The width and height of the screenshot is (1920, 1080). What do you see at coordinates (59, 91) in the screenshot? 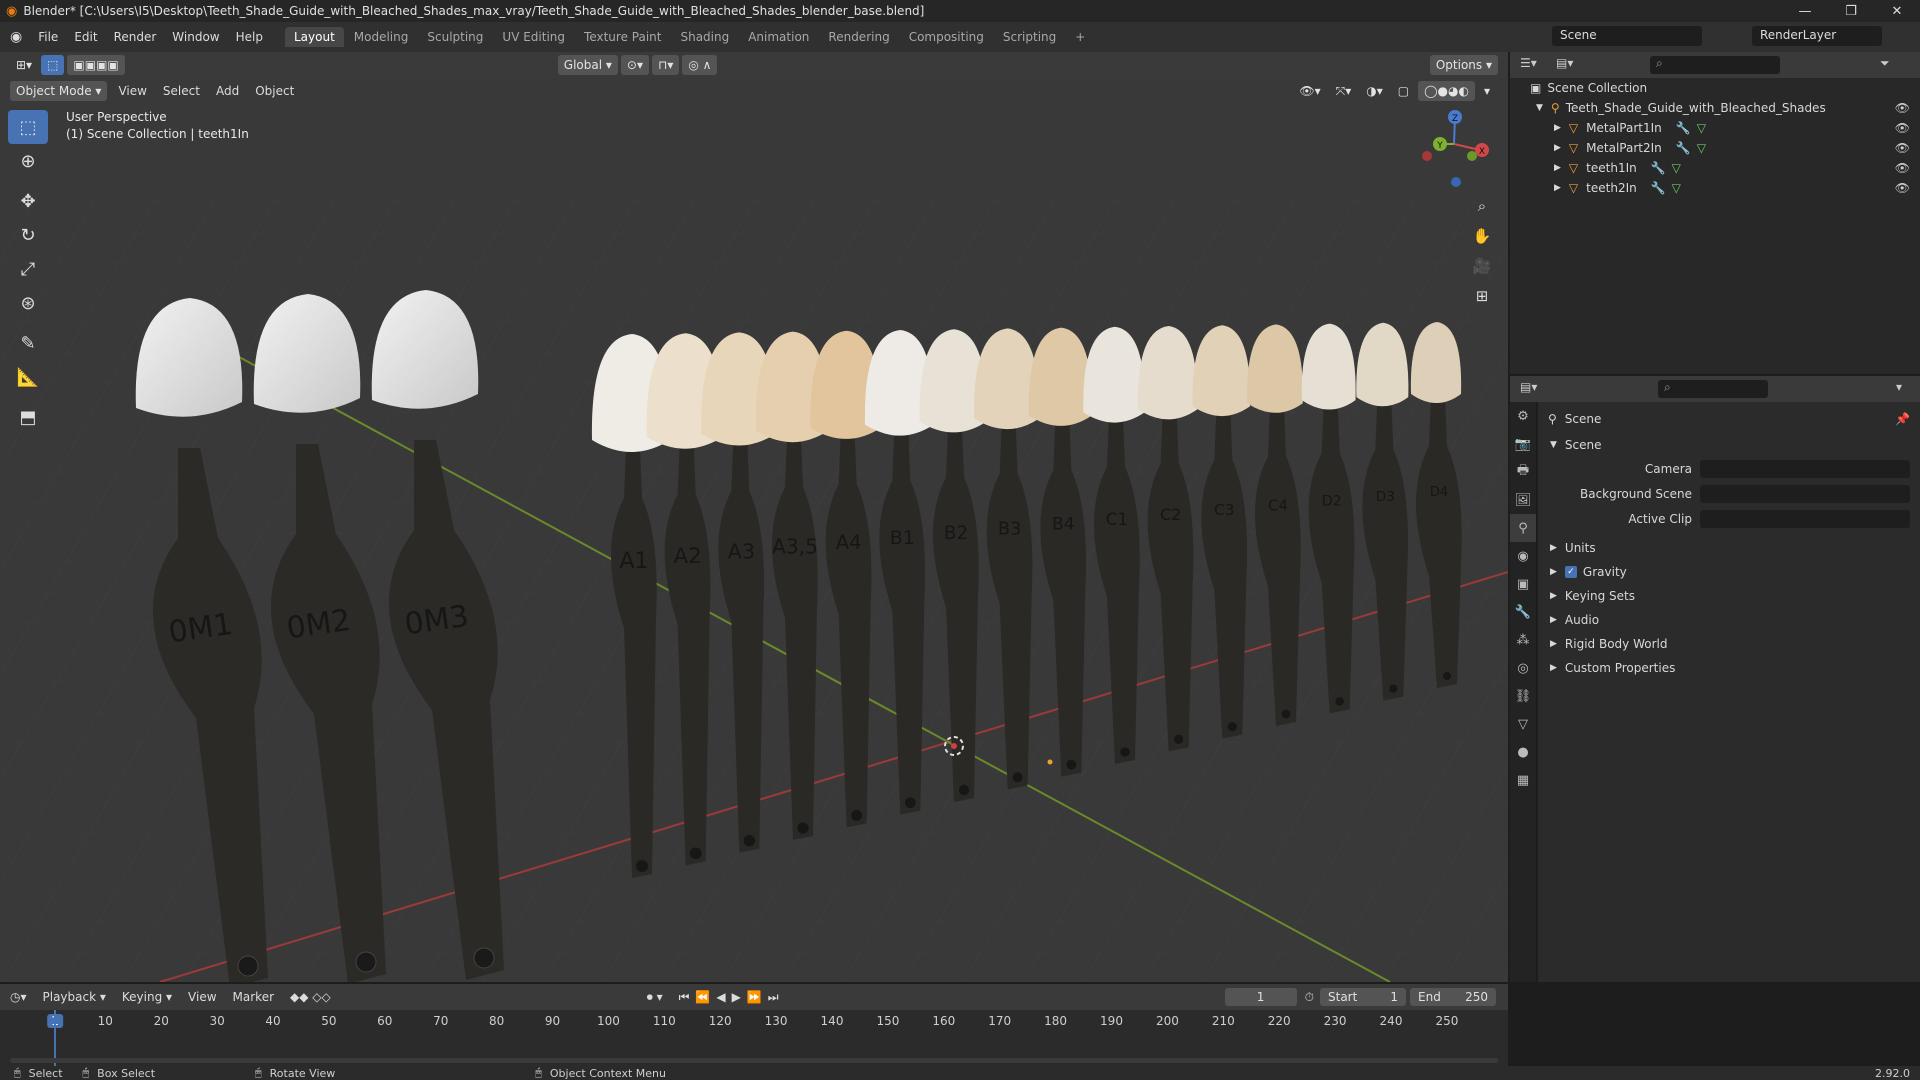
I see `object-mode-dropdown: Object Mode ▾` at bounding box center [59, 91].